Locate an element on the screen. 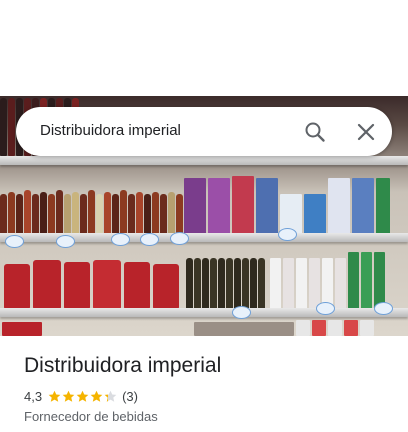 The image size is (408, 432). close-icon is located at coordinates (366, 132).